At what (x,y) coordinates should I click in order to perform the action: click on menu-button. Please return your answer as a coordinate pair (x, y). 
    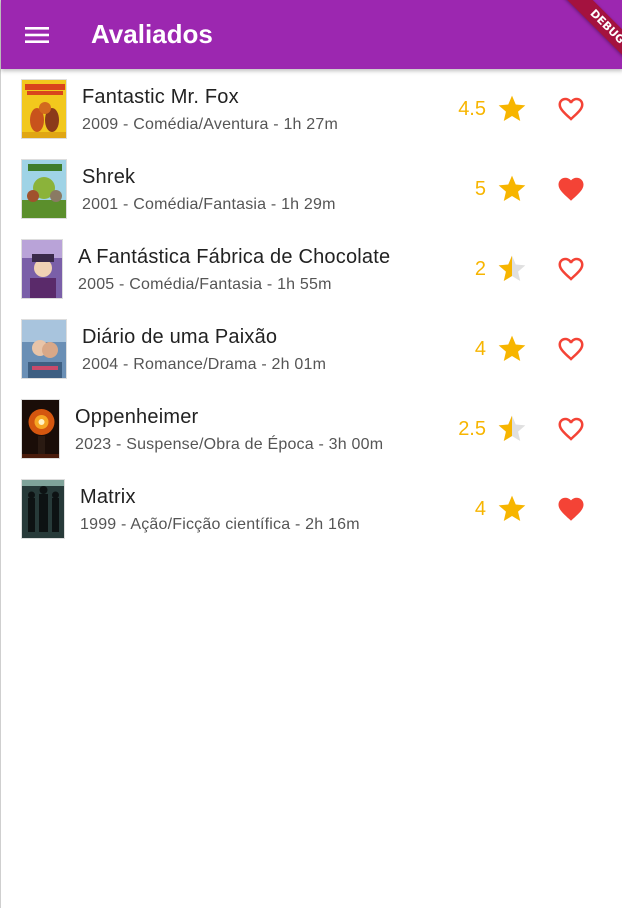
    Looking at the image, I should click on (37, 35).